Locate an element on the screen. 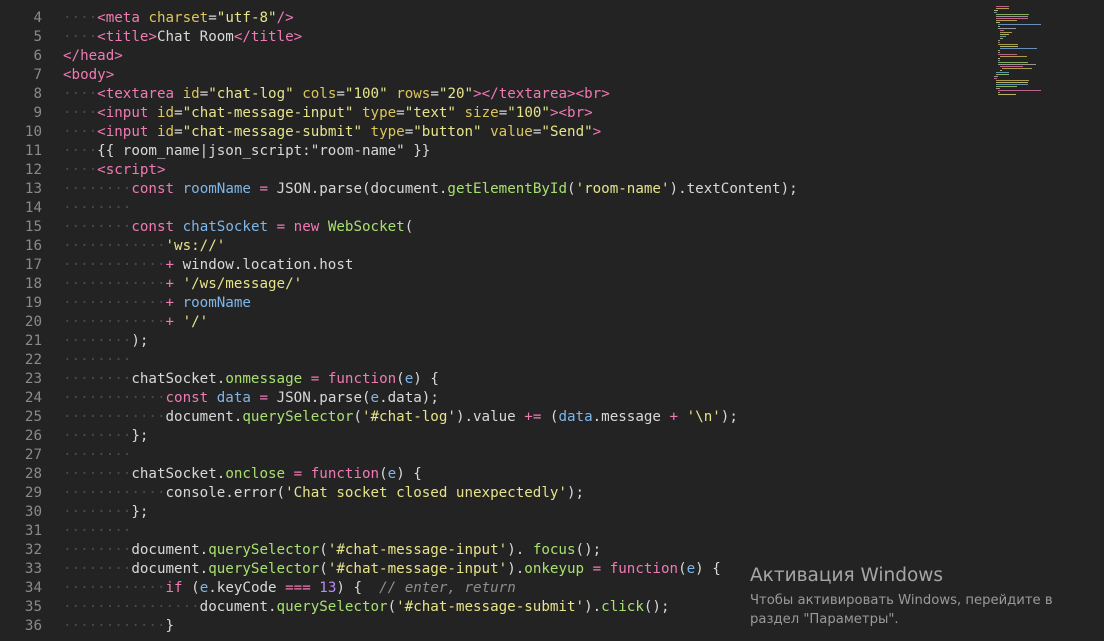 The height and width of the screenshot is (641, 1104). code-line: 19 ············+ roomName is located at coordinates (495, 303).